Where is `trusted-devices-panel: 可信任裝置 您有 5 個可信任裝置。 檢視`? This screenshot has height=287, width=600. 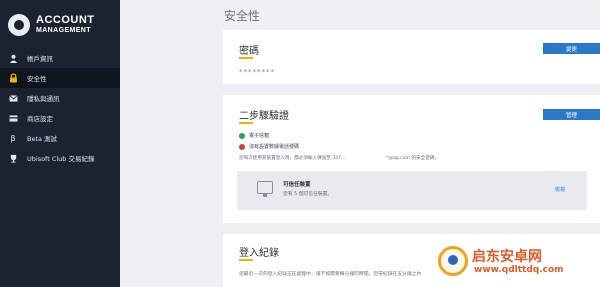 trusted-devices-panel: 可信任裝置 您有 5 個可信任裝置。 檢視 is located at coordinates (412, 190).